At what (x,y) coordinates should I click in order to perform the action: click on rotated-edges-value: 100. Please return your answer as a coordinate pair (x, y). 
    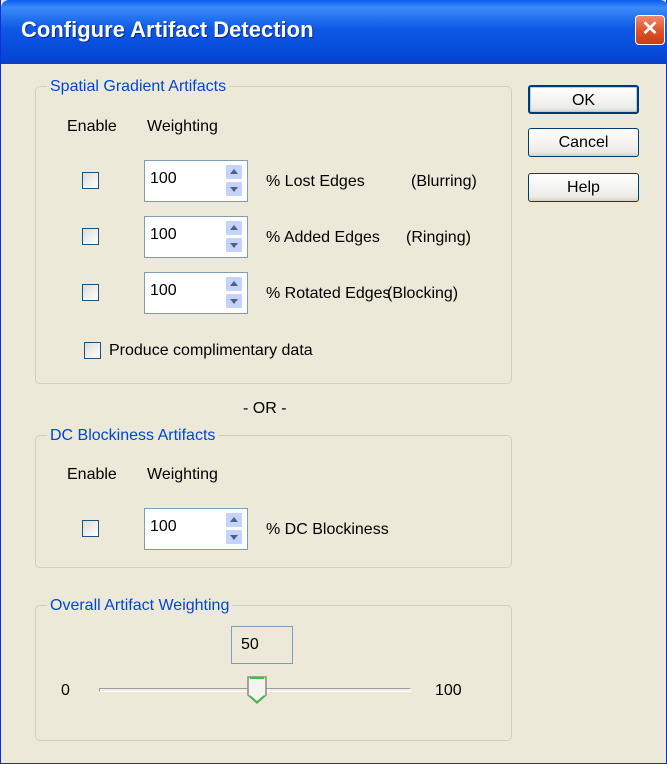
    Looking at the image, I should click on (163, 291).